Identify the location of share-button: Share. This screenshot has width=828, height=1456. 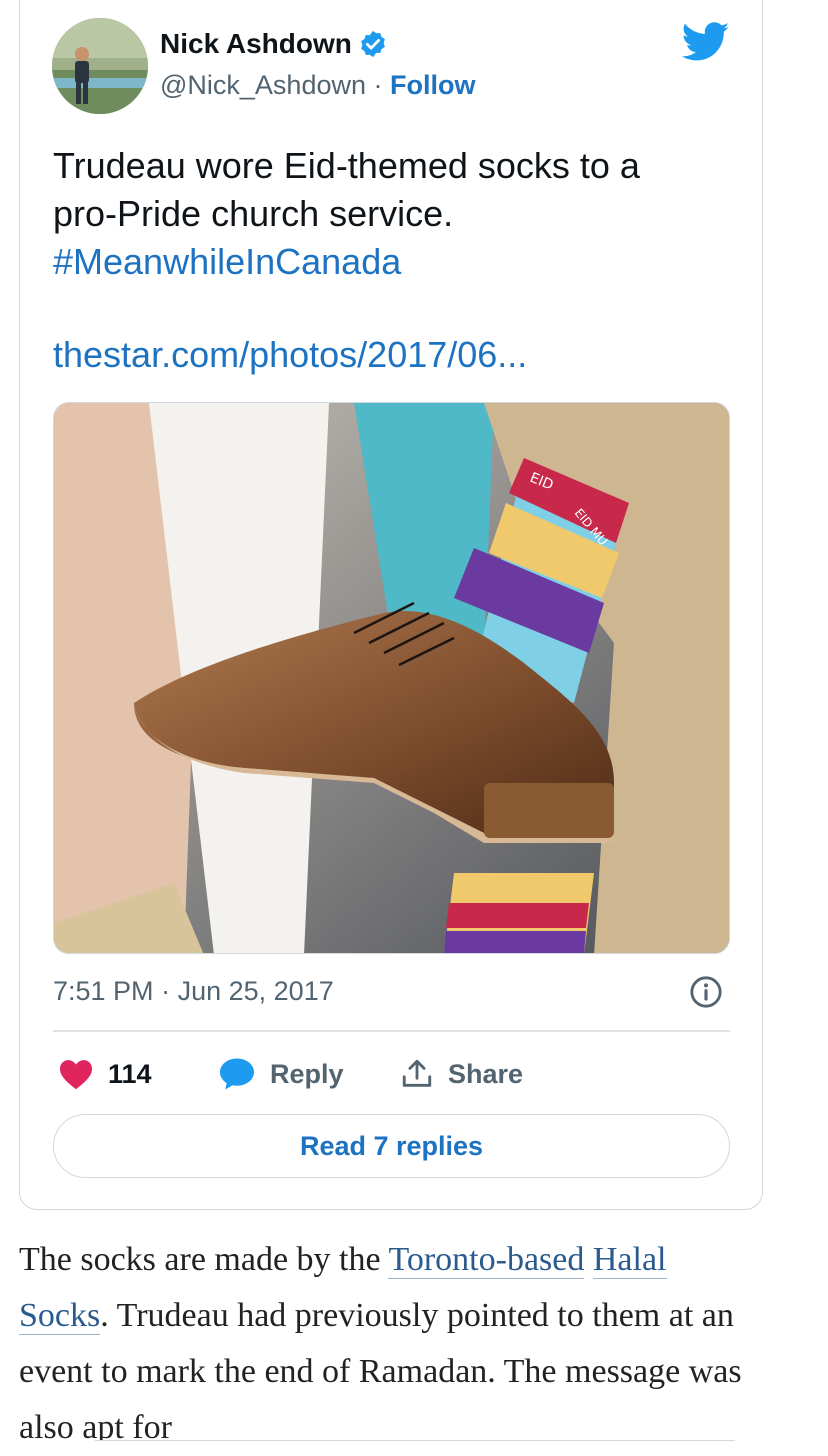
(461, 1074).